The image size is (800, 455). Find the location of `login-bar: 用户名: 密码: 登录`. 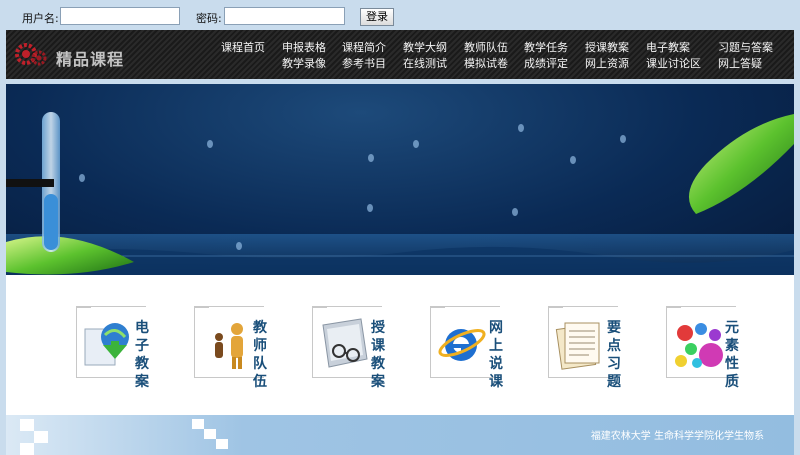

login-bar: 用户名: 密码: 登录 is located at coordinates (400, 15).